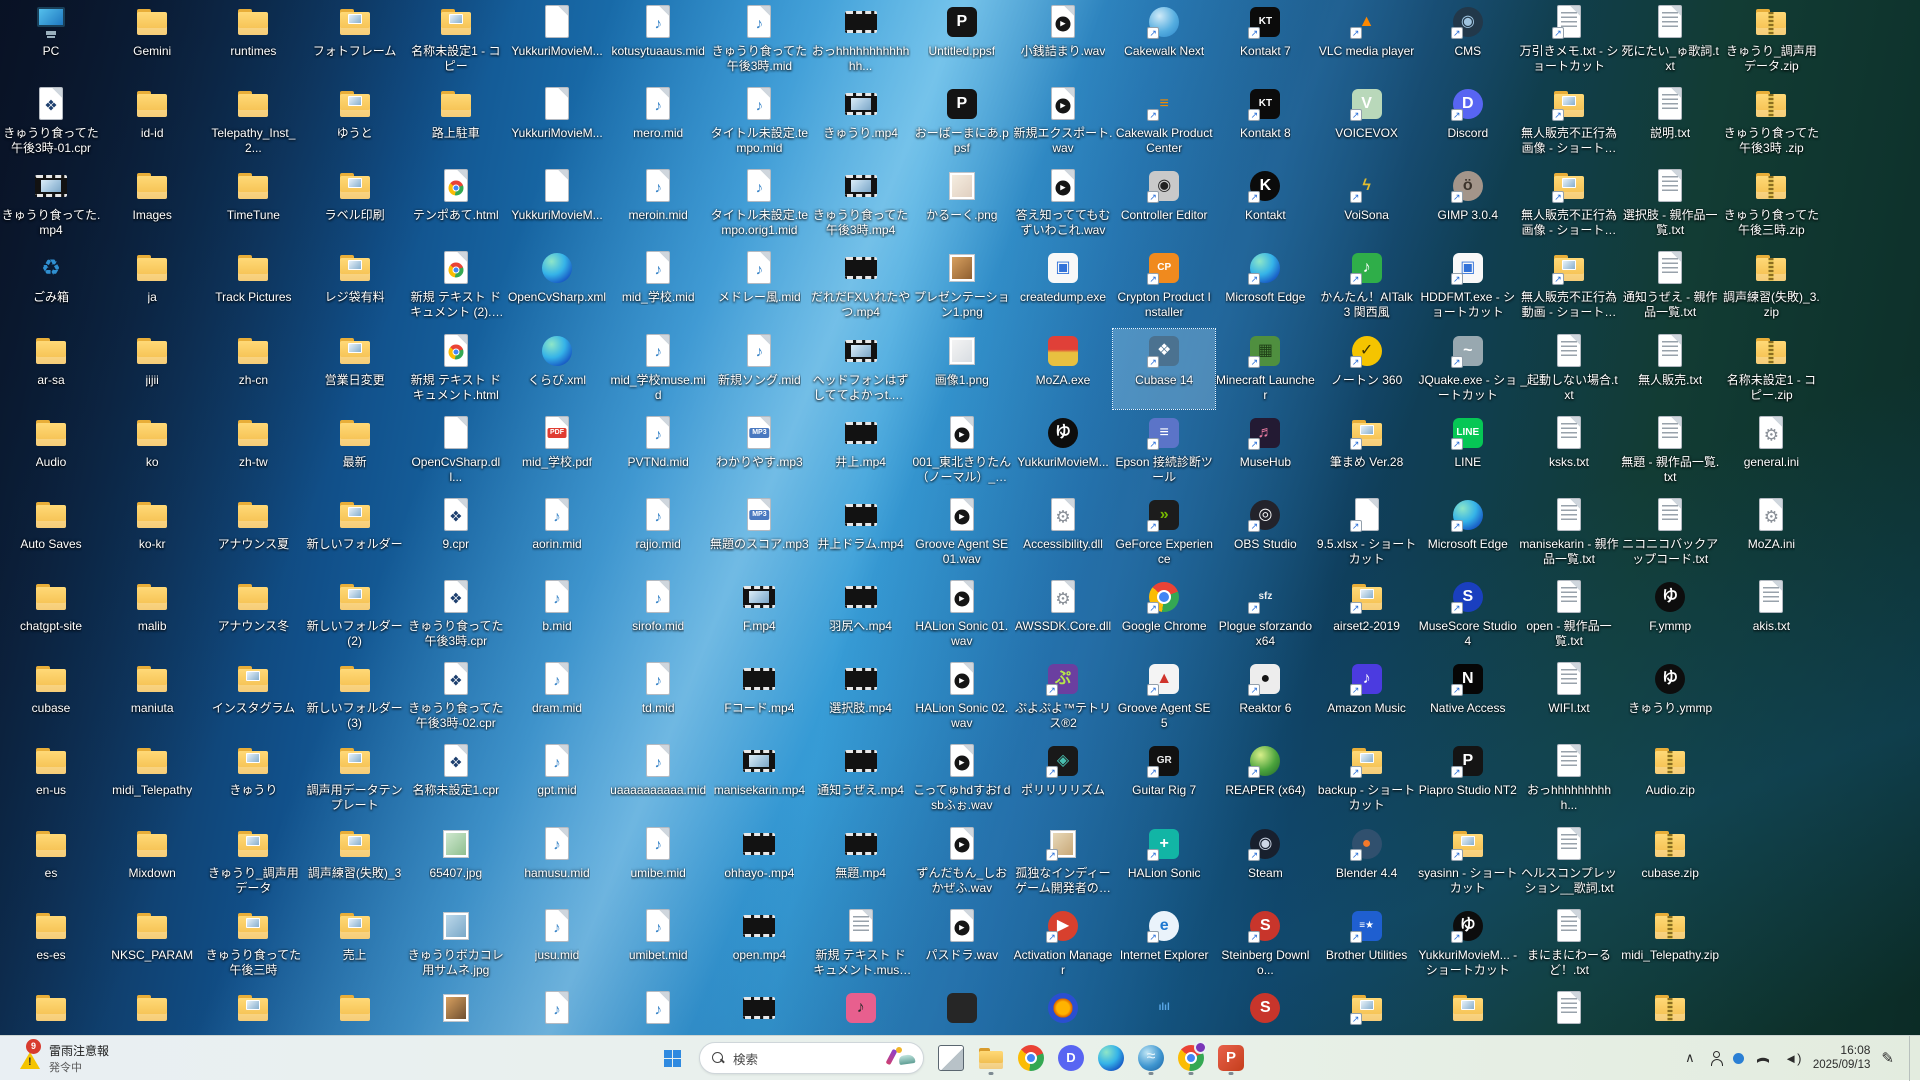 The height and width of the screenshot is (1081, 1920). Describe the element at coordinates (991, 1058) in the screenshot. I see `pinned-app-file-explorer` at that location.